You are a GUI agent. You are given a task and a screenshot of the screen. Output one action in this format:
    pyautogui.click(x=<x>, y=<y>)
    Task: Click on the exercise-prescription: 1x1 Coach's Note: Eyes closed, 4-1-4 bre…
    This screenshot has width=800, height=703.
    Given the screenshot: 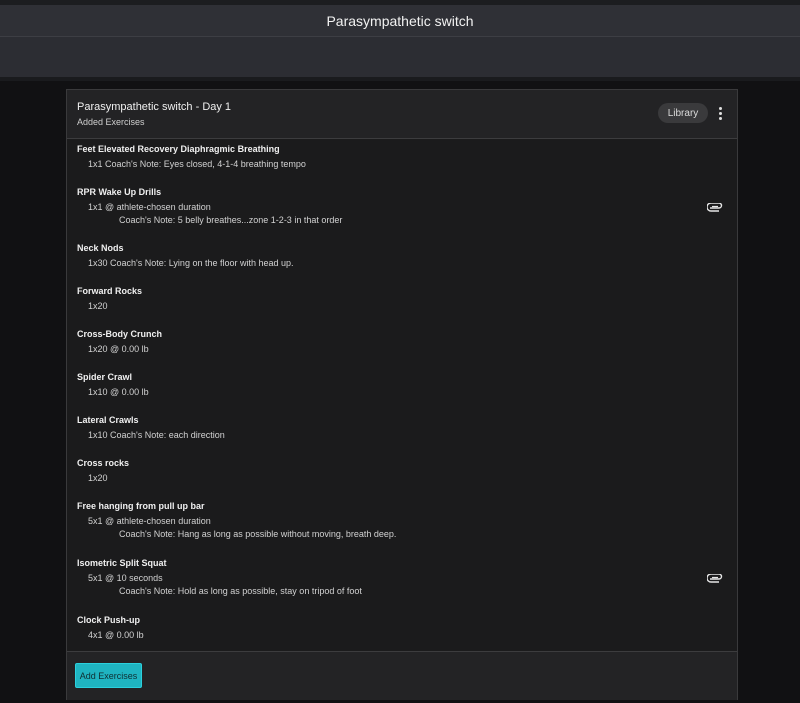 What is the action you would take?
    pyautogui.click(x=197, y=164)
    